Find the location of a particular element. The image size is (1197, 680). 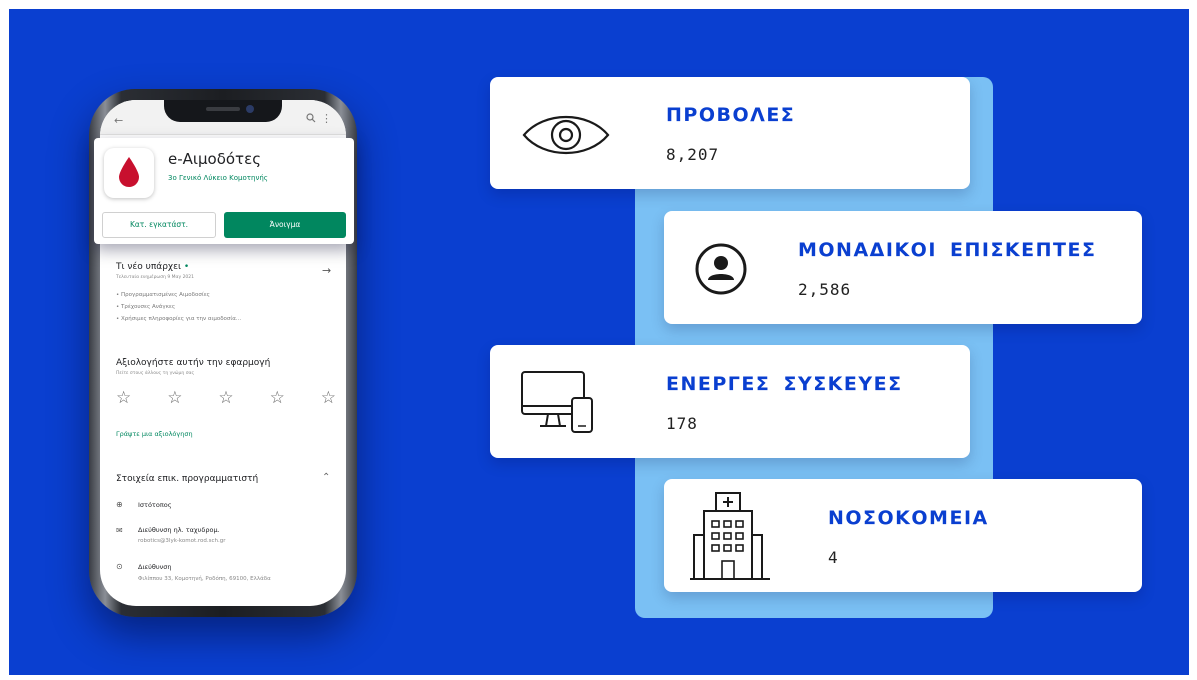

stat-card-active-devices: ΕΝΕΡΓΕΣ ΣΥΣΚΕΥΕΣ 178 is located at coordinates (730, 401).